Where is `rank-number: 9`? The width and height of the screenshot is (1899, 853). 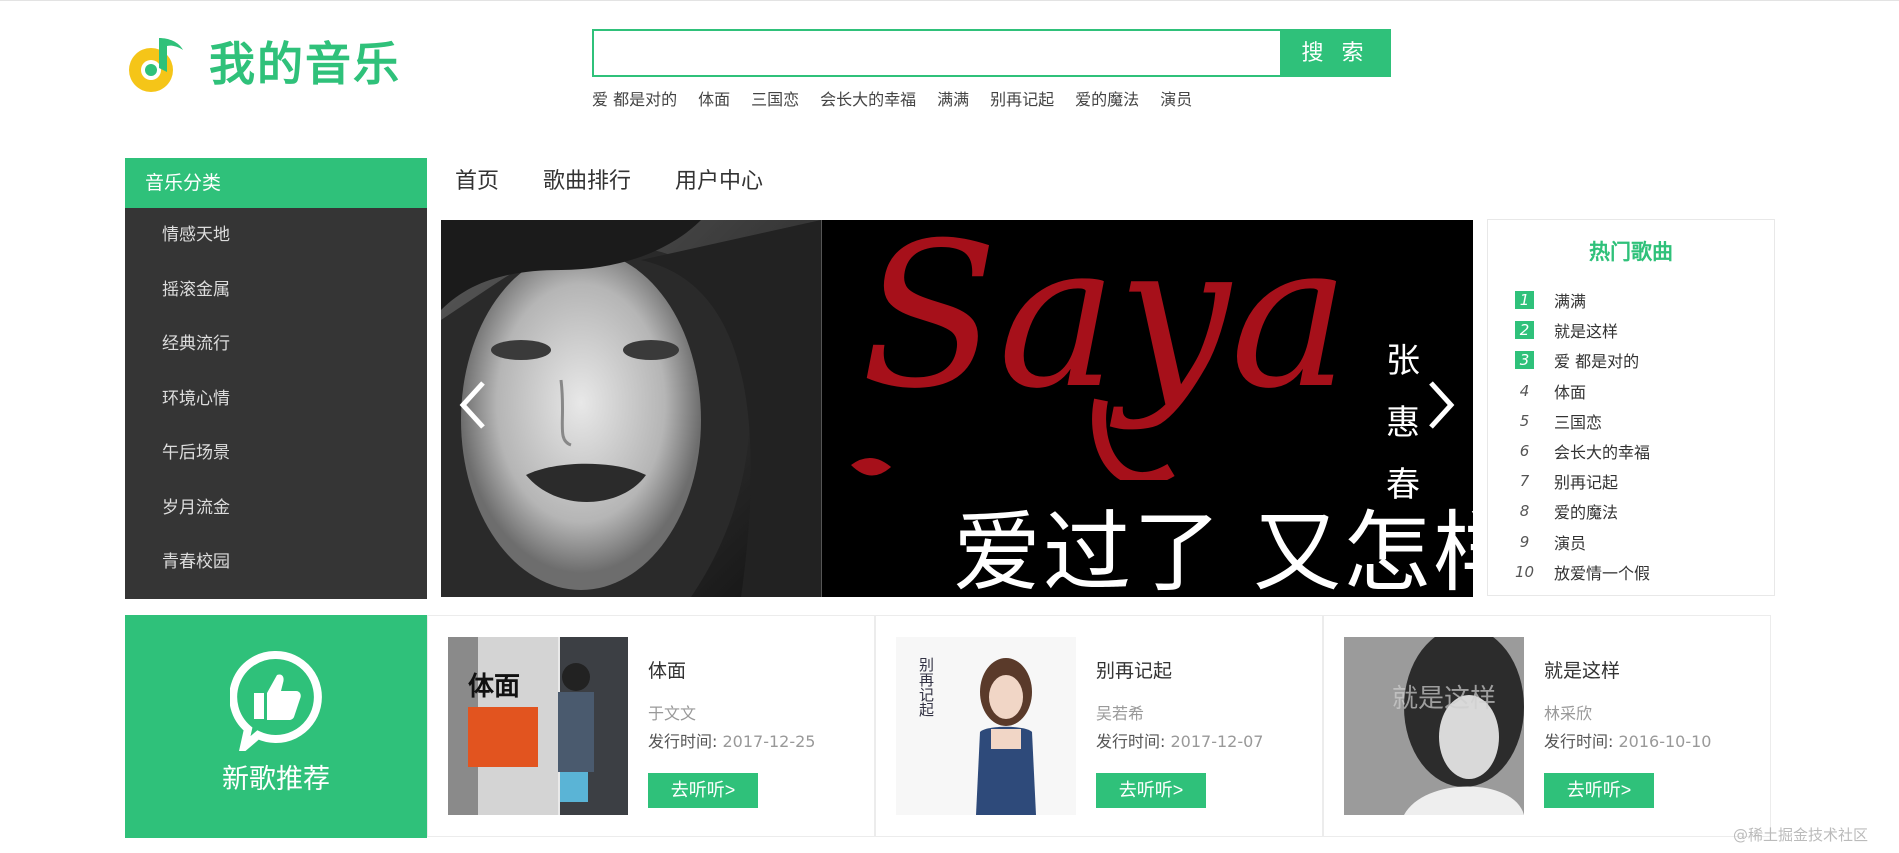 rank-number: 9 is located at coordinates (1524, 541).